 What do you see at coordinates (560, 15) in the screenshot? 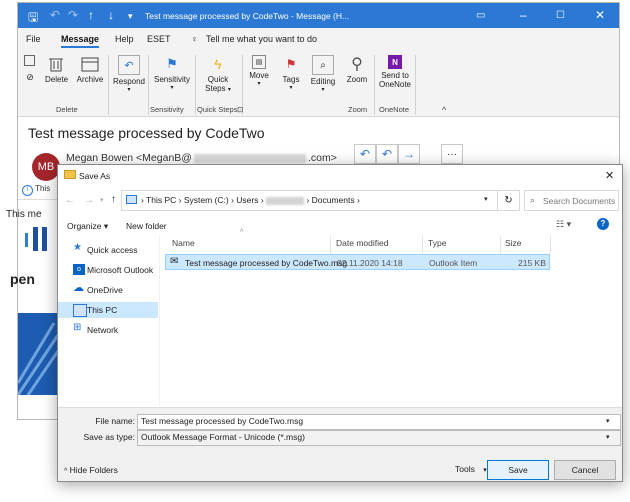
I see `maximize-icon: ☐` at bounding box center [560, 15].